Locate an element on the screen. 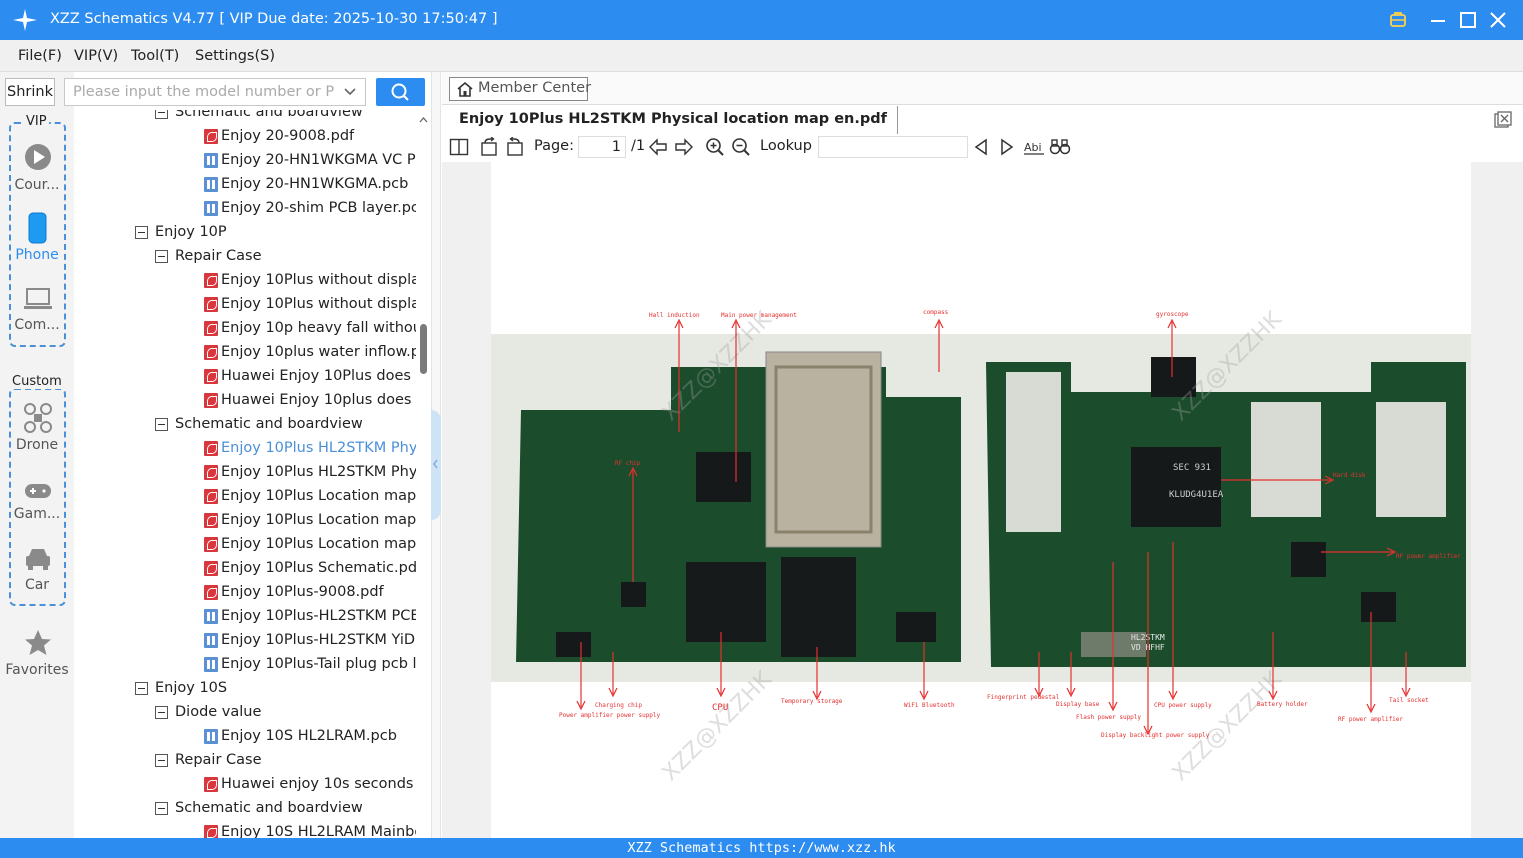 The image size is (1523, 858). tree-file: Enjoy 10Plus Location map HL2 is located at coordinates (245, 496).